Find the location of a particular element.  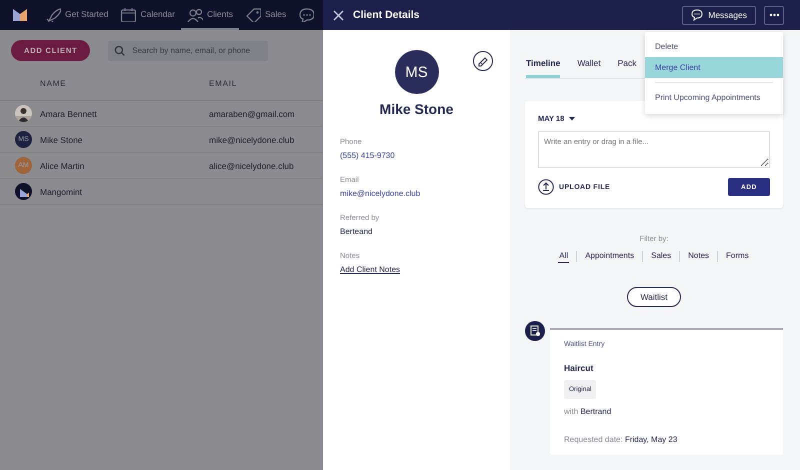

nav-tab: Get Started is located at coordinates (76, 15).